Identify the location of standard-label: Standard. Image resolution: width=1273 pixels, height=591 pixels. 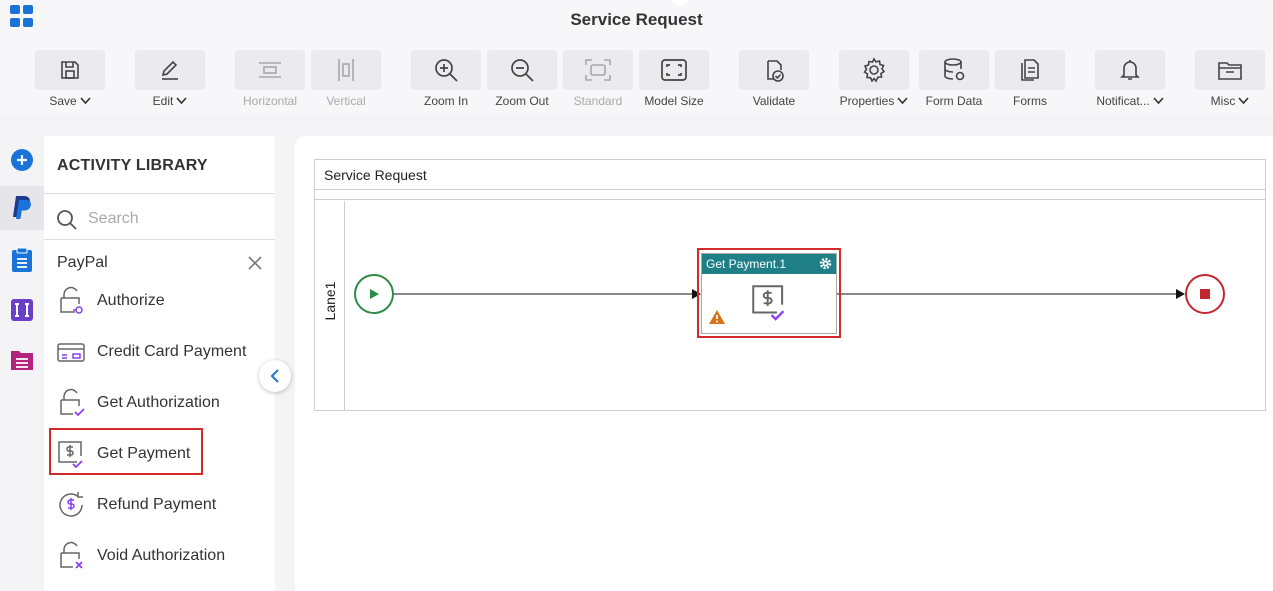
(598, 101).